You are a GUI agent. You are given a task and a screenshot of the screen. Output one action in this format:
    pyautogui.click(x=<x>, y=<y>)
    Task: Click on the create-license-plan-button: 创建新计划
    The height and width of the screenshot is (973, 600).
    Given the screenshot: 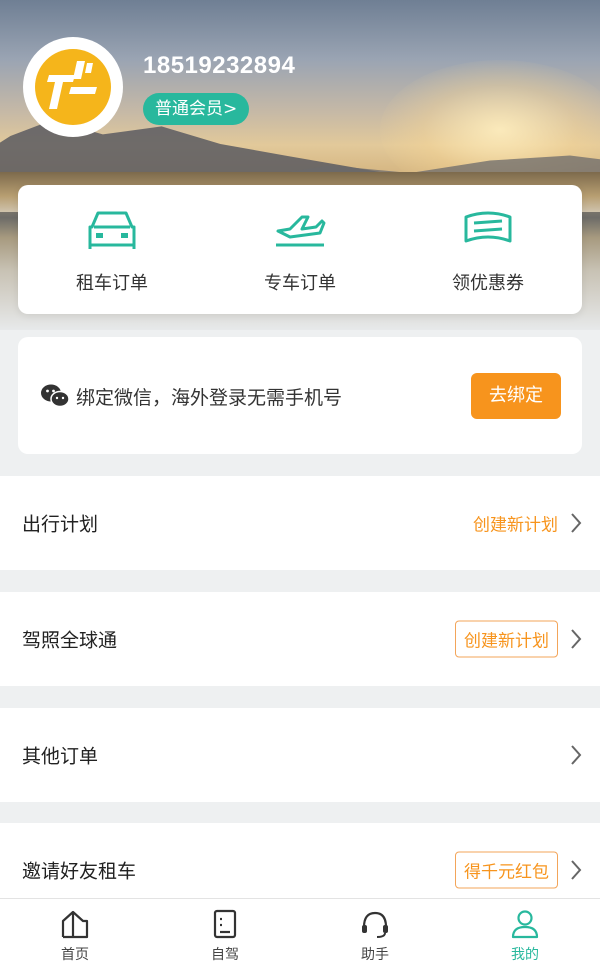 What is the action you would take?
    pyautogui.click(x=506, y=639)
    